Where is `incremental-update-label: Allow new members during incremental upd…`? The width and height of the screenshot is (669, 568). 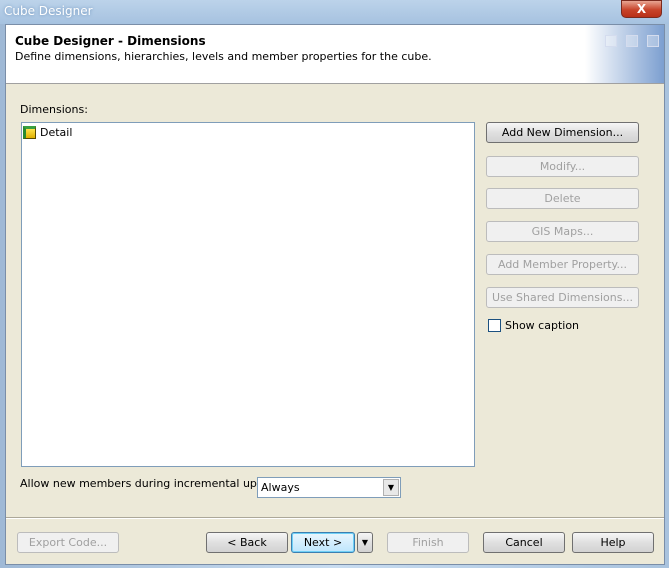 incremental-update-label: Allow new members during incremental upd… is located at coordinates (153, 483).